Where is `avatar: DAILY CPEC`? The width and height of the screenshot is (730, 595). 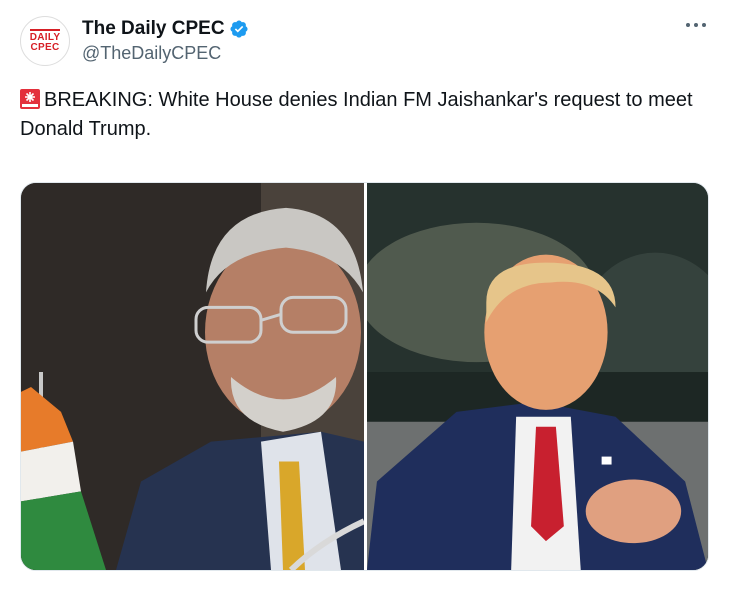 avatar: DAILY CPEC is located at coordinates (45, 41).